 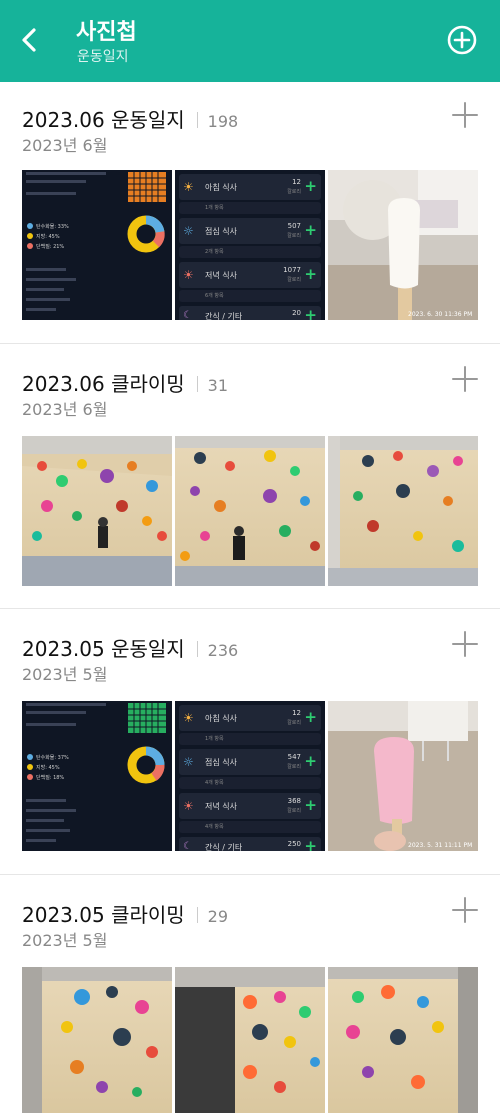 I want to click on meal-items-count: 2개 항목, so click(x=214, y=252).